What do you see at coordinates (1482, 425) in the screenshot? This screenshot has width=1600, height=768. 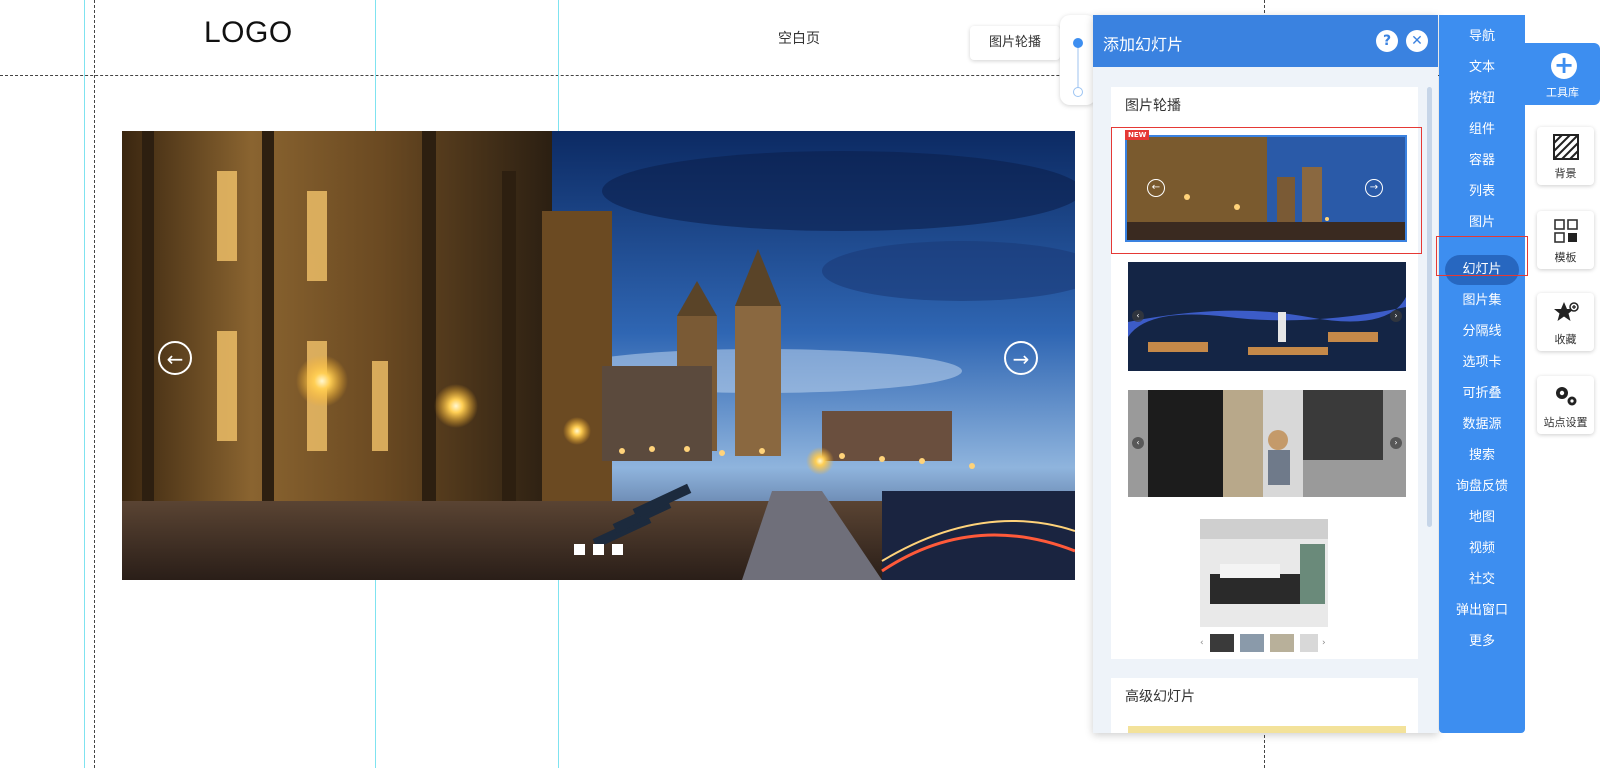 I see `nav-item: 数据源` at bounding box center [1482, 425].